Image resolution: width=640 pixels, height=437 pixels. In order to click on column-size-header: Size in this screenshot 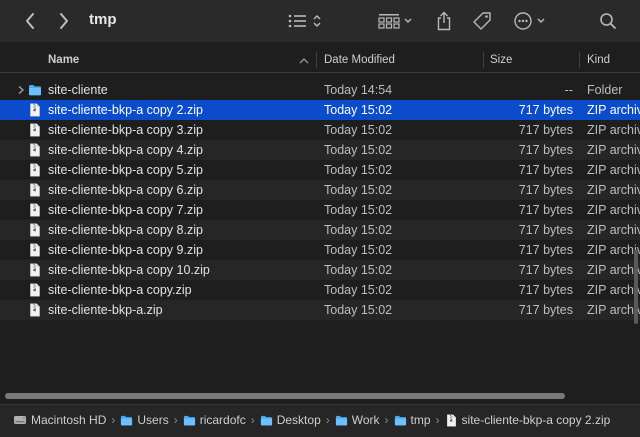, I will do `click(501, 60)`.